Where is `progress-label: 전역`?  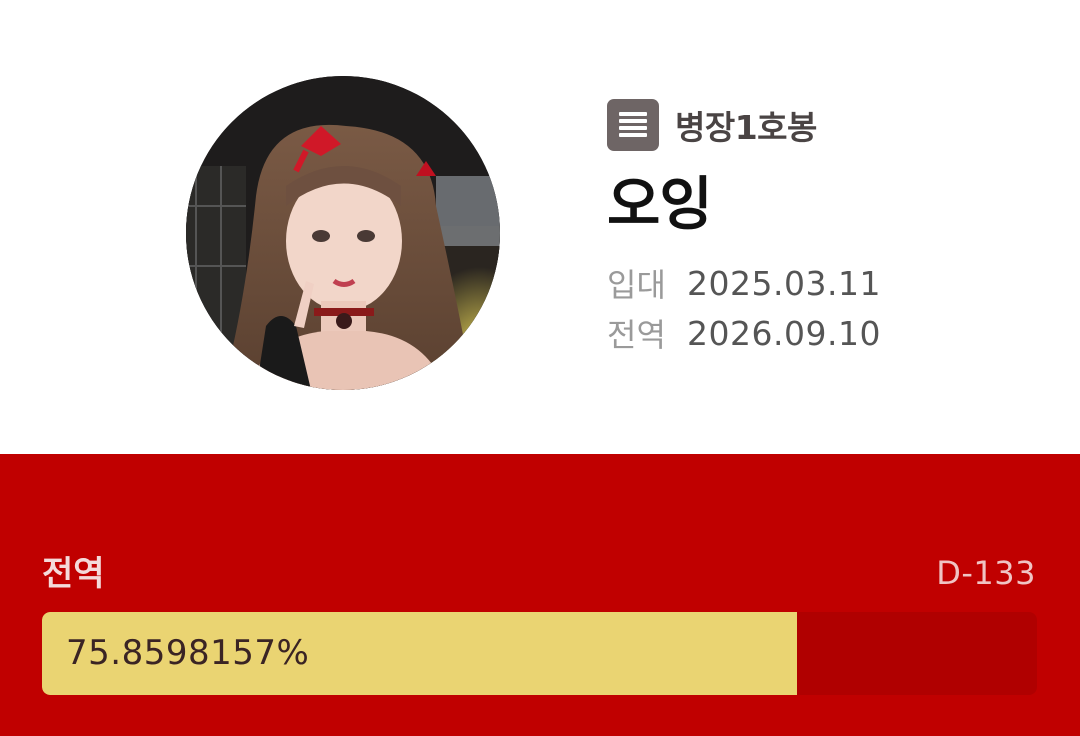 progress-label: 전역 is located at coordinates (73, 574).